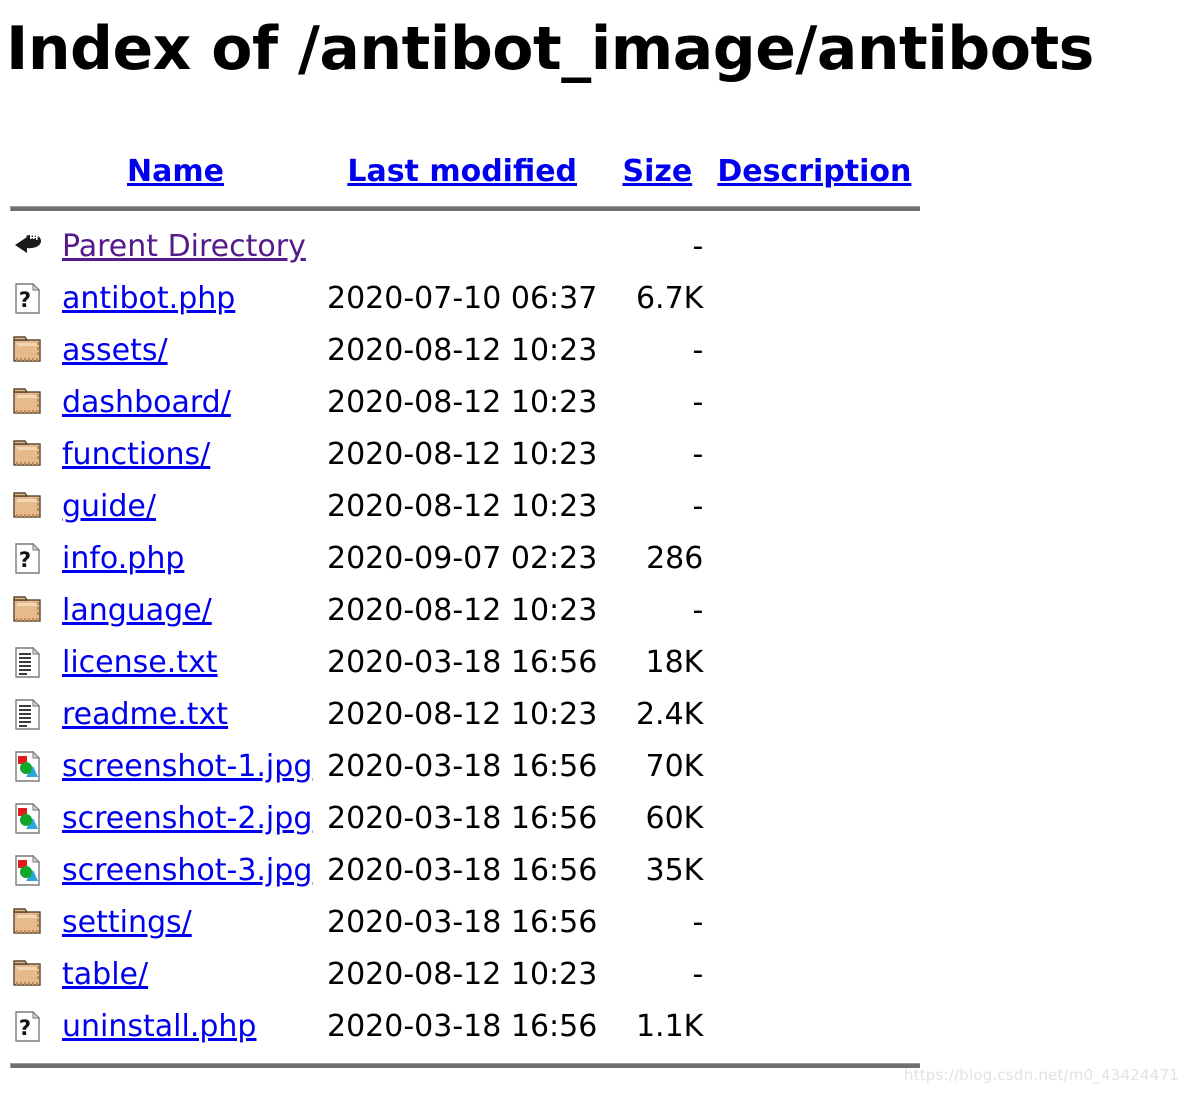  Describe the element at coordinates (184, 246) in the screenshot. I see `file-link: Parent Directory` at that location.